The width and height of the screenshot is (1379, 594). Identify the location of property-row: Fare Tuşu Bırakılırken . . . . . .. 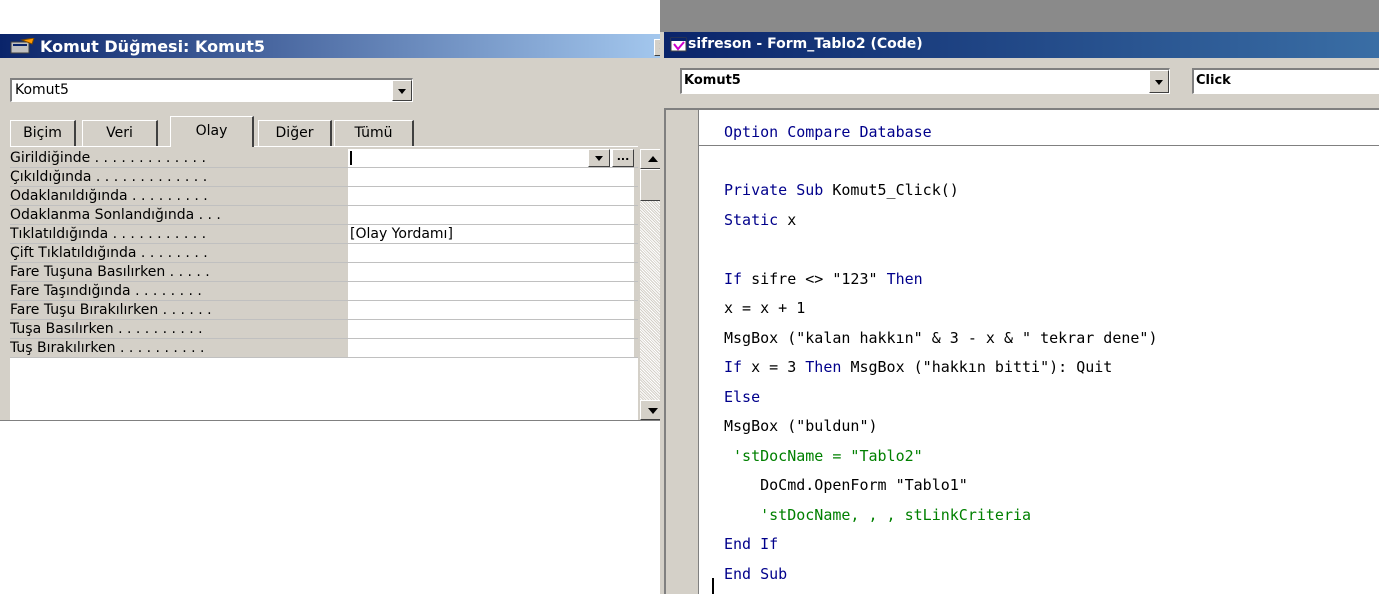
(324, 310).